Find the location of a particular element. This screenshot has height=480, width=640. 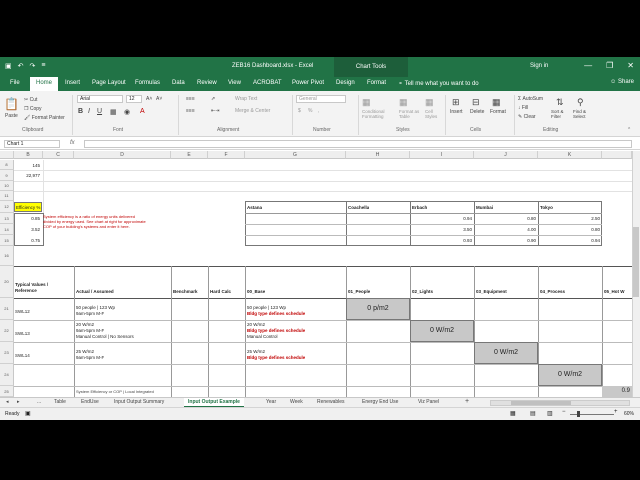

paste-button: Paste is located at coordinates (11, 116).